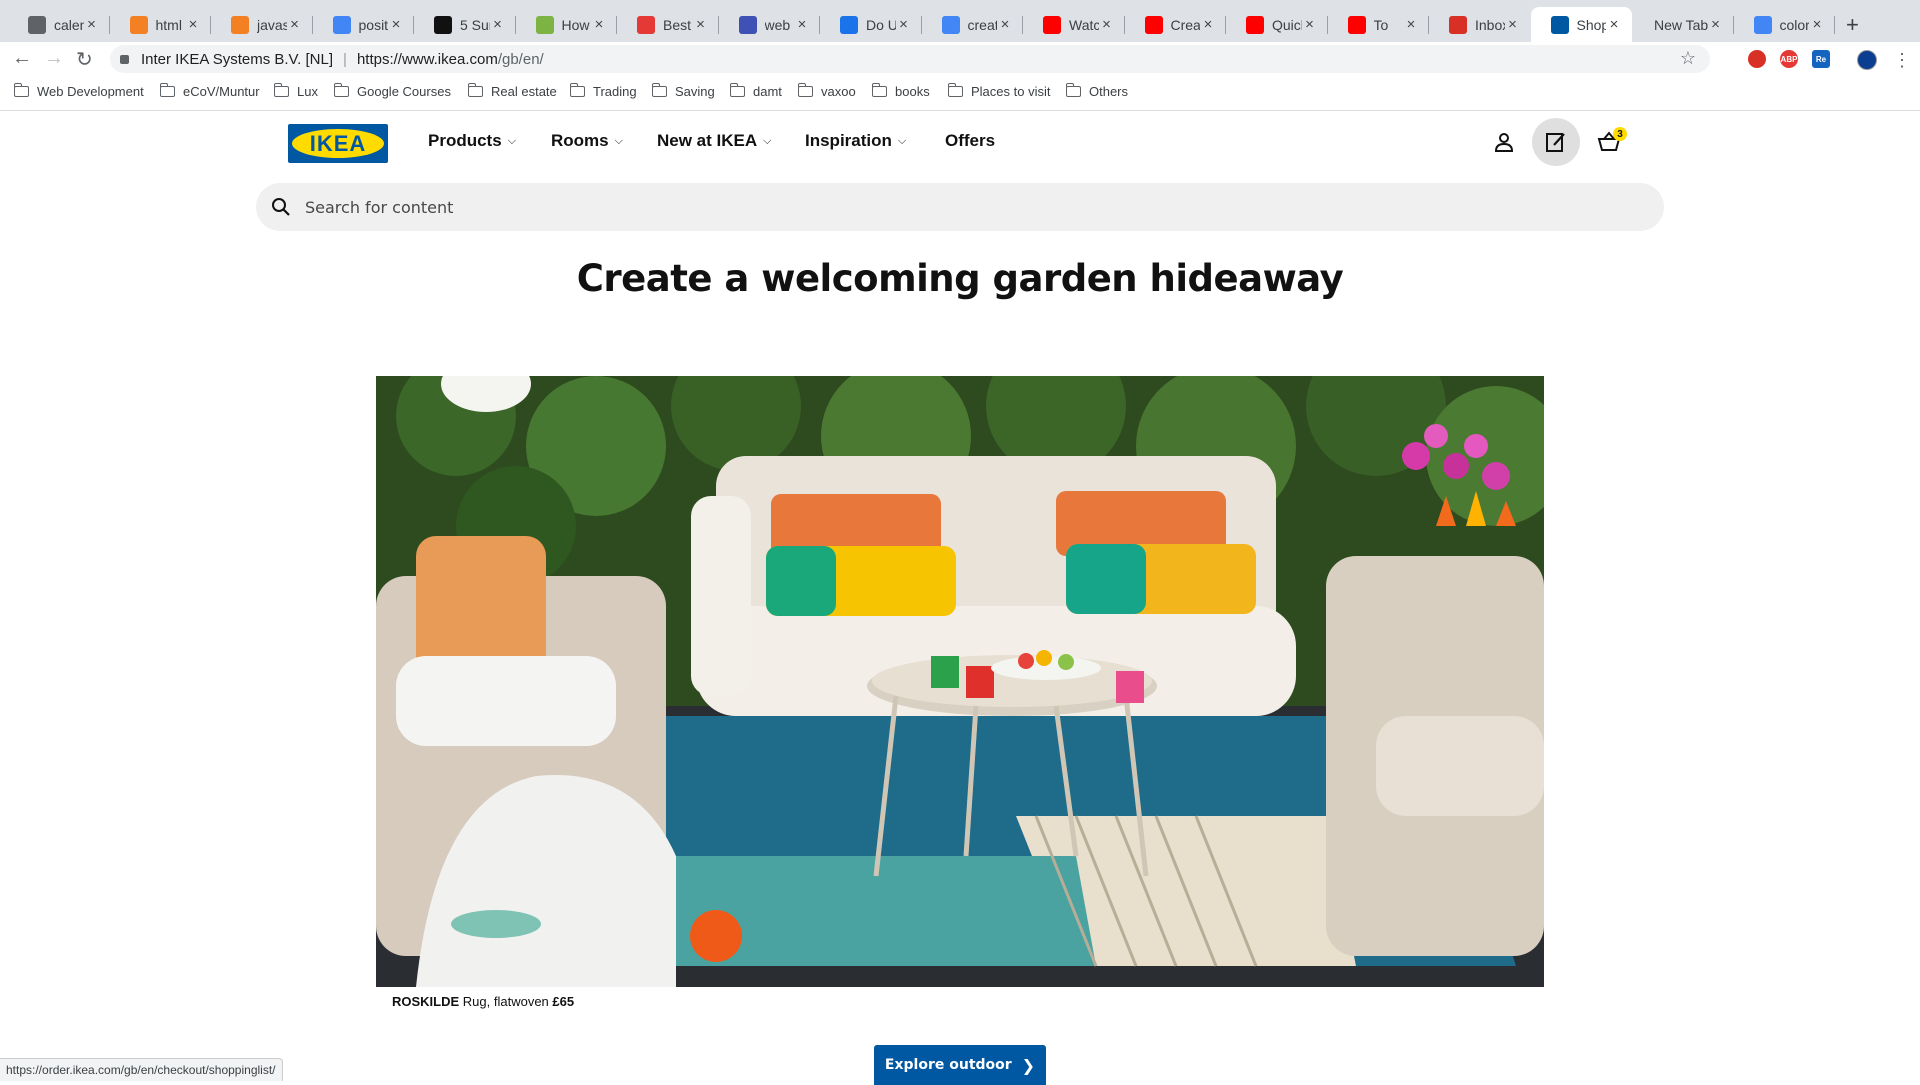  Describe the element at coordinates (427, 59) in the screenshot. I see `address-host: https://www.ikea.com` at that location.